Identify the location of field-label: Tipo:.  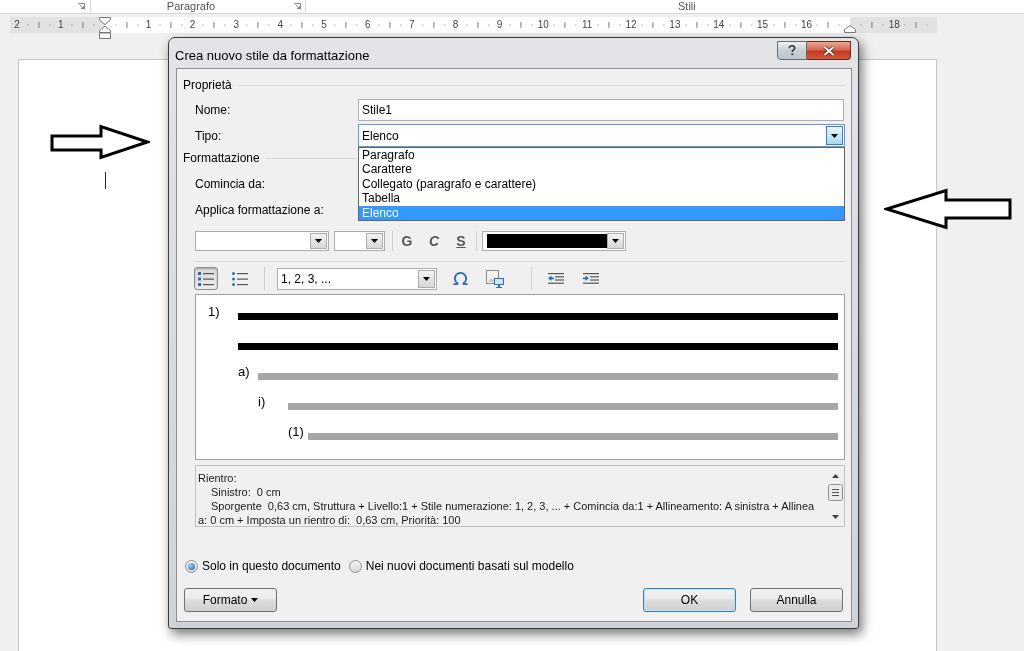
(208, 135).